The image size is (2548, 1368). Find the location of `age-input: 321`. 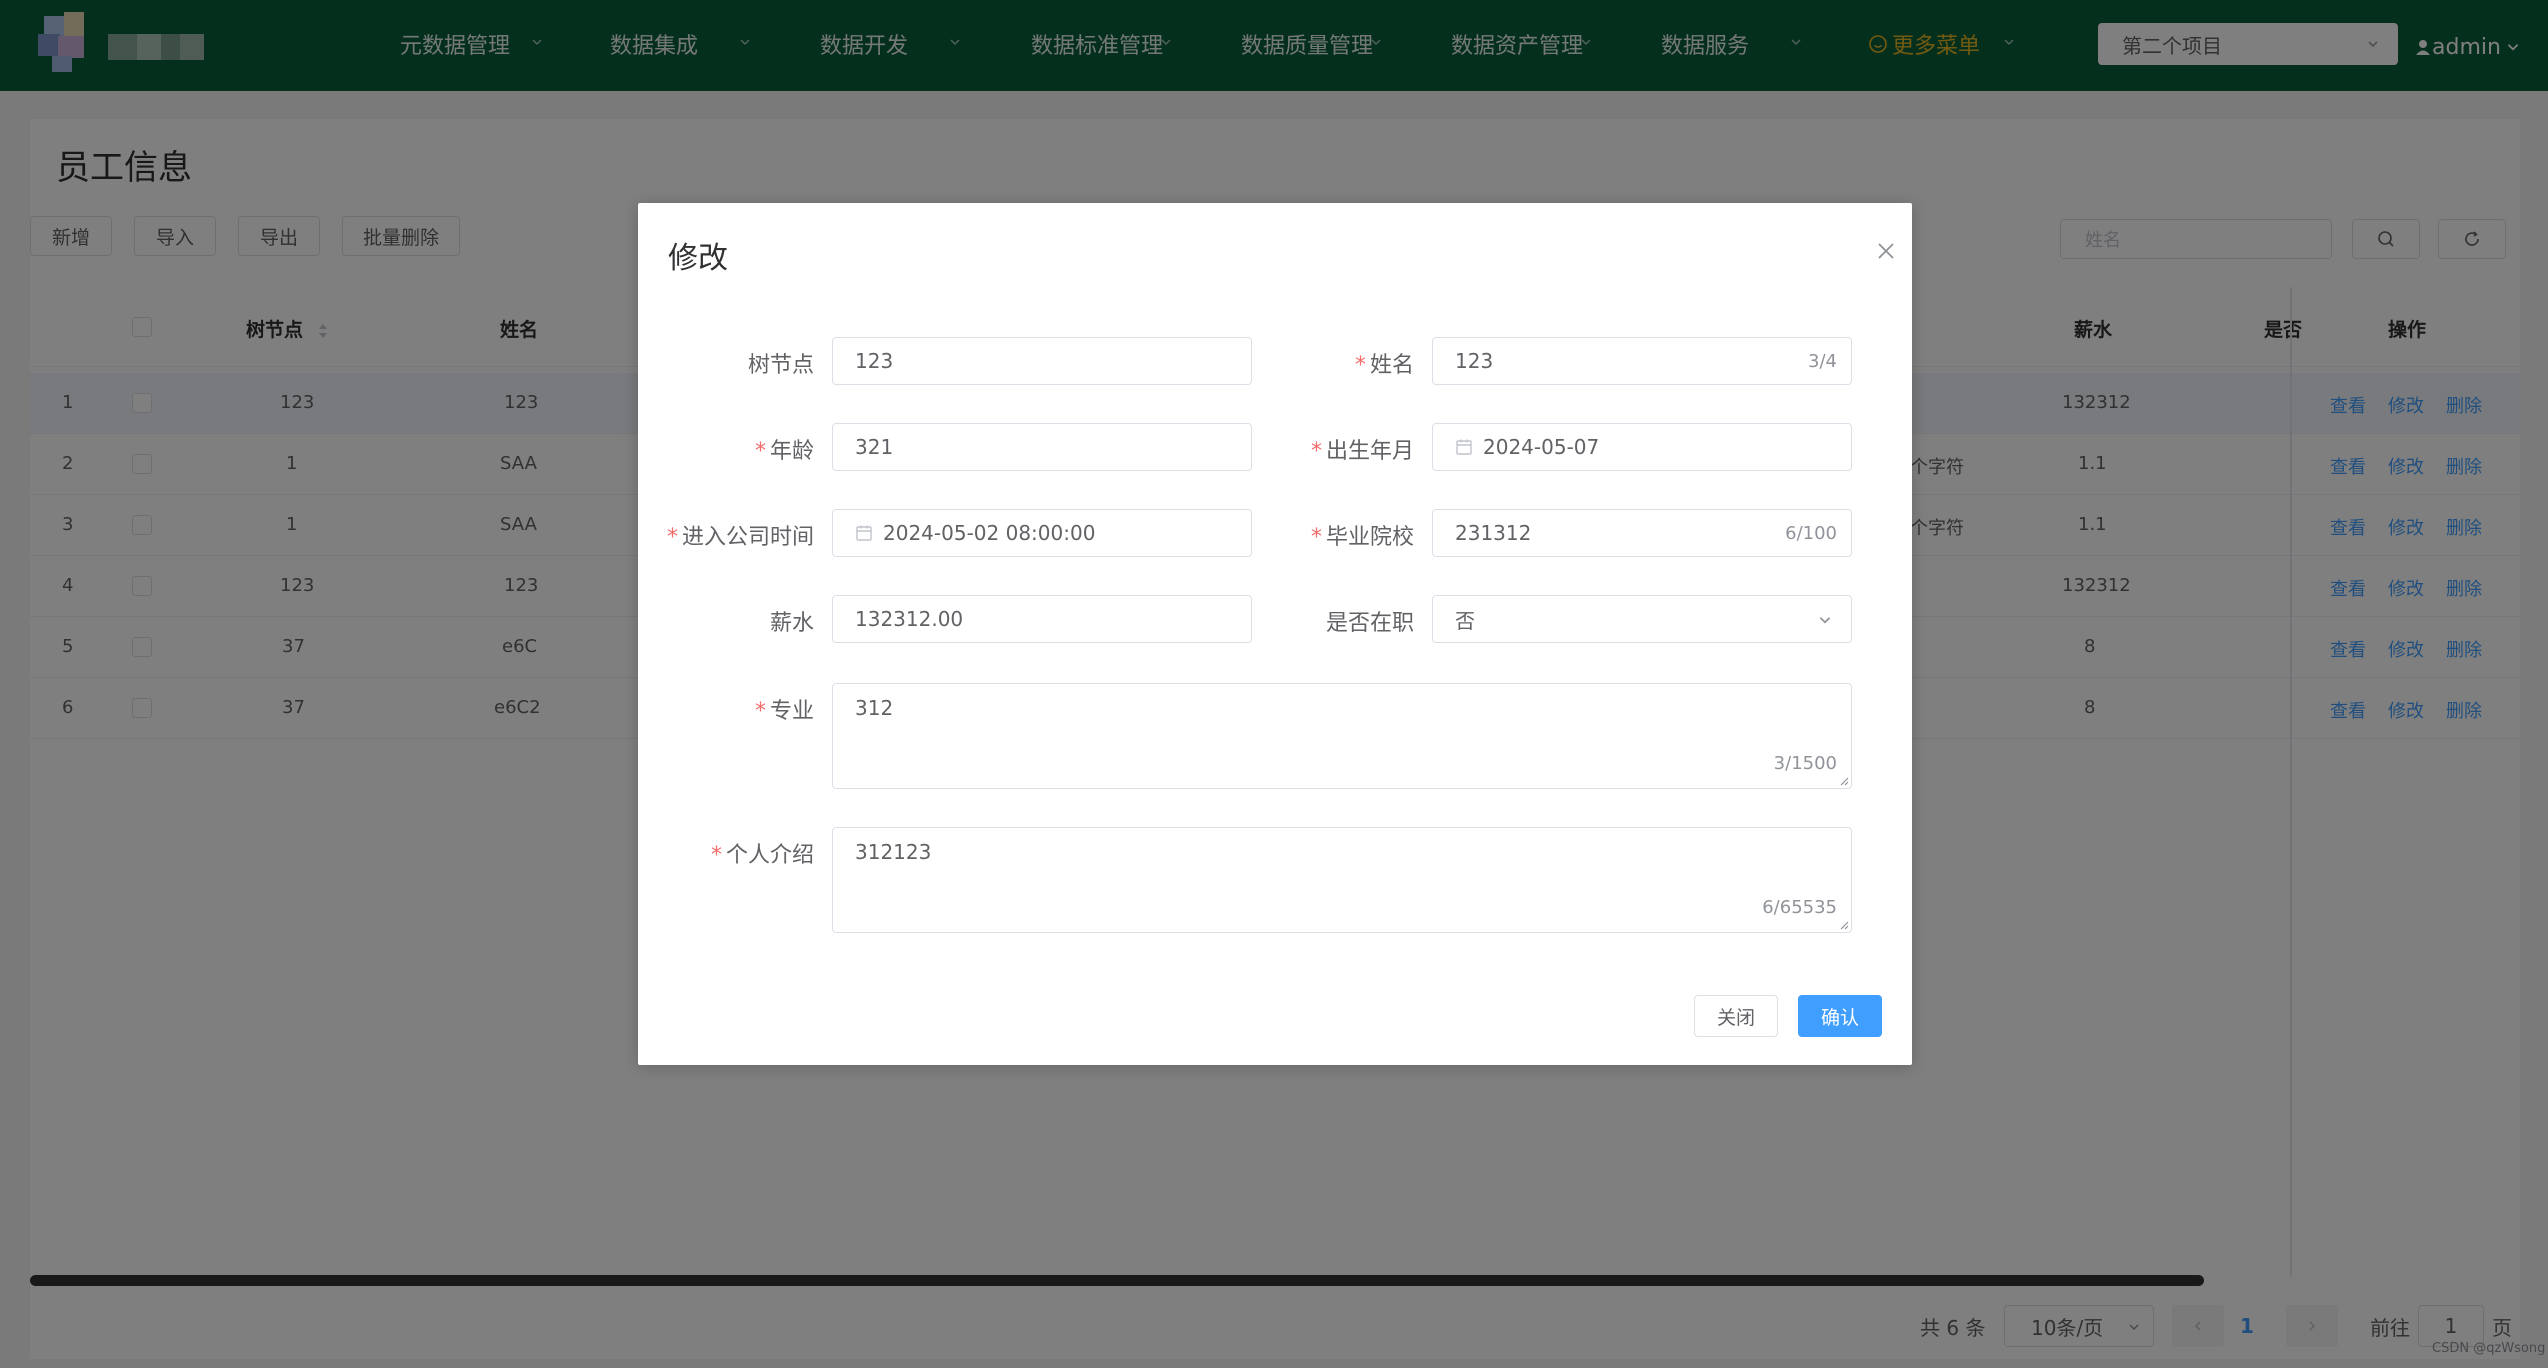

age-input: 321 is located at coordinates (1042, 447).